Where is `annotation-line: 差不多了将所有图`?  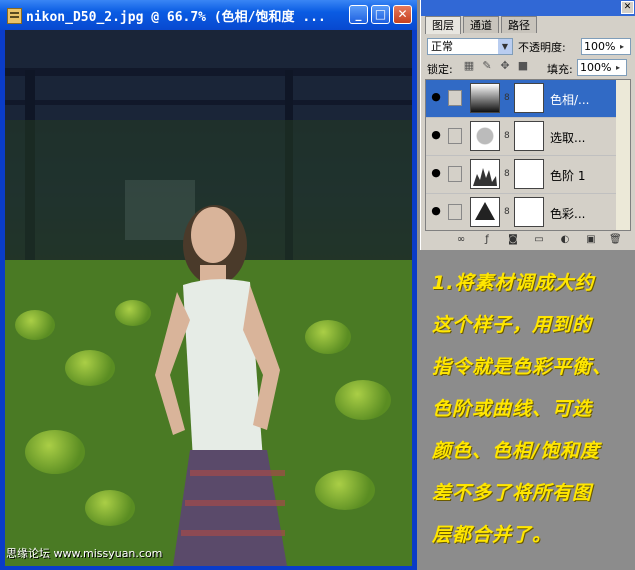 annotation-line: 差不多了将所有图 is located at coordinates (512, 493).